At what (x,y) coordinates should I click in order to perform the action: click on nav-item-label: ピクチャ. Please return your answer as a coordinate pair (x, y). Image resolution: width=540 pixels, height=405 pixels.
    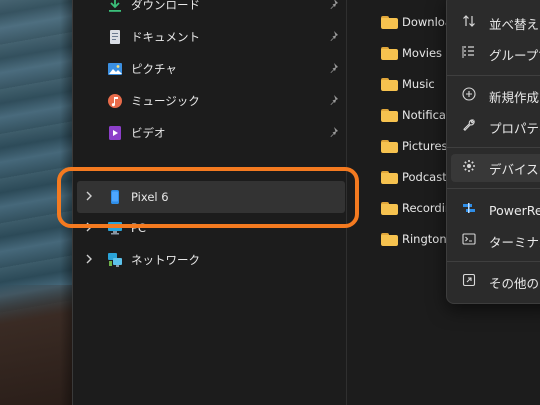
    Looking at the image, I should click on (154, 69).